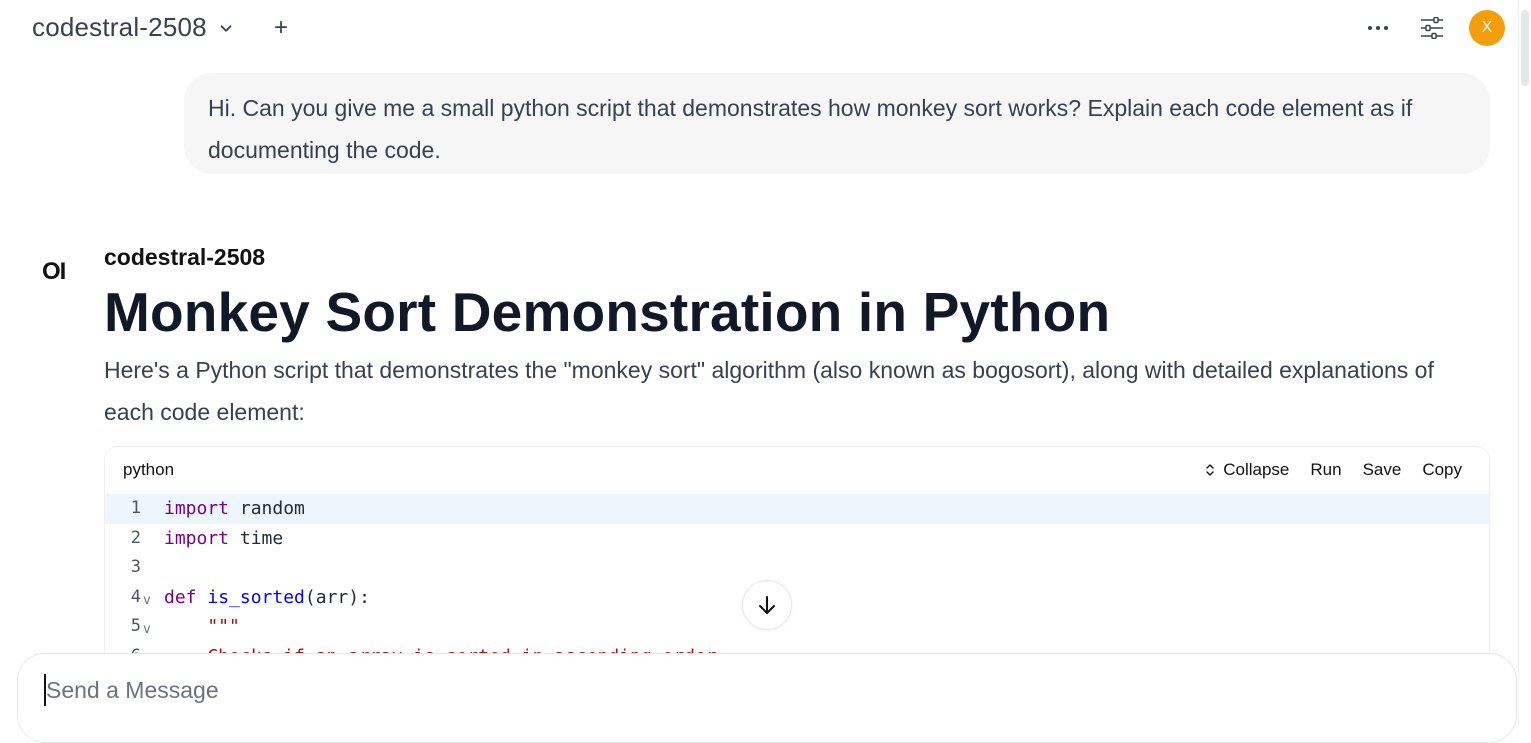 The width and height of the screenshot is (1531, 743). Describe the element at coordinates (281, 28) in the screenshot. I see `new-chat-button: +` at that location.